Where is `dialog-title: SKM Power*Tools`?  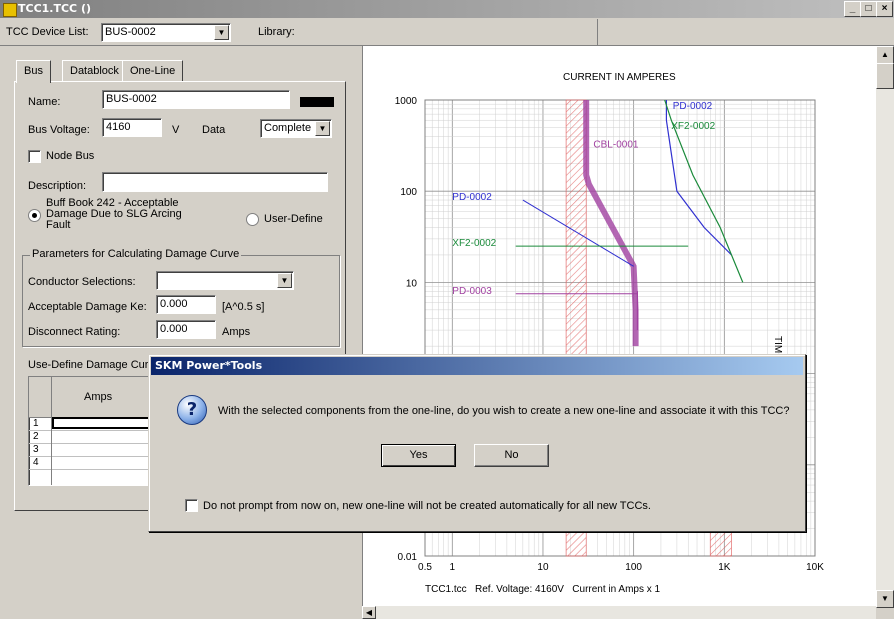
dialog-title: SKM Power*Tools is located at coordinates (209, 365).